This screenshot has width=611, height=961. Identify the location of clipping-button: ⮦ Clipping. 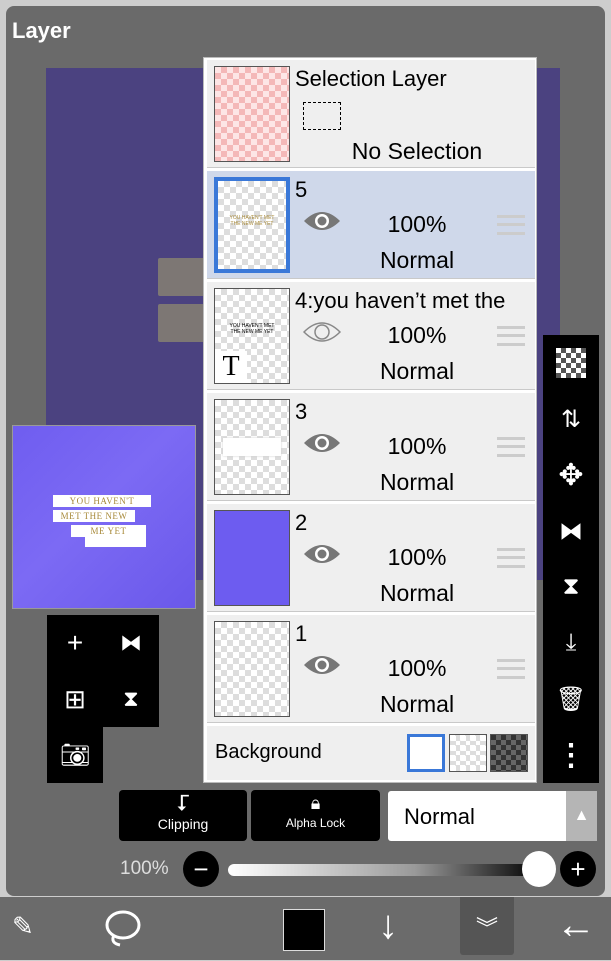
(183, 815).